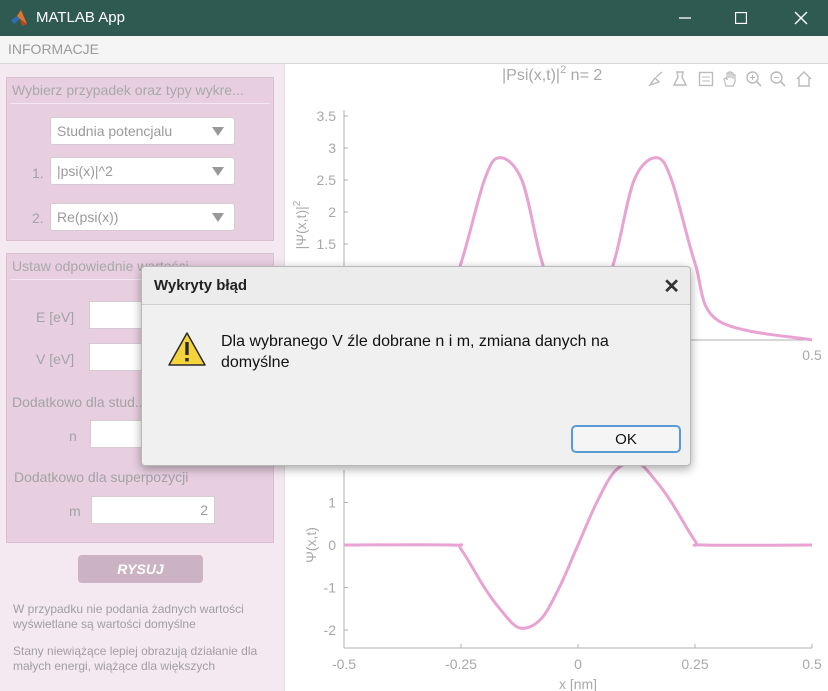  I want to click on y-tick-label: -2, so click(330, 630).